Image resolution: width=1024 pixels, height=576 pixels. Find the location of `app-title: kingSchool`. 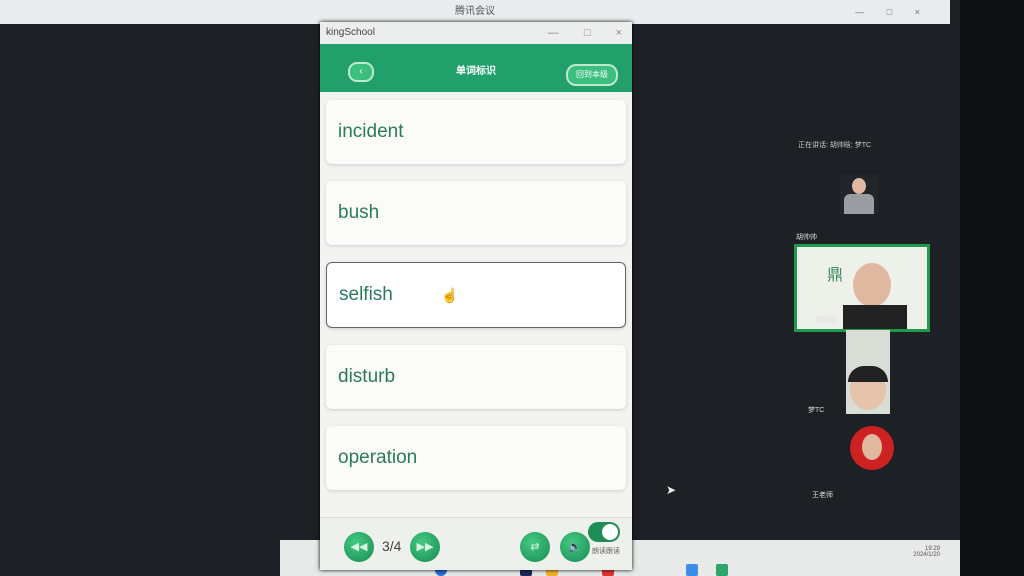

app-title: kingSchool is located at coordinates (350, 32).